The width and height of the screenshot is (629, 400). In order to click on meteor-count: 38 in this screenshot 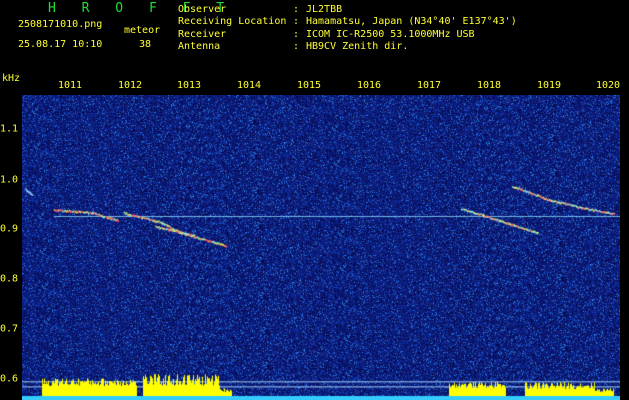, I will do `click(145, 44)`.